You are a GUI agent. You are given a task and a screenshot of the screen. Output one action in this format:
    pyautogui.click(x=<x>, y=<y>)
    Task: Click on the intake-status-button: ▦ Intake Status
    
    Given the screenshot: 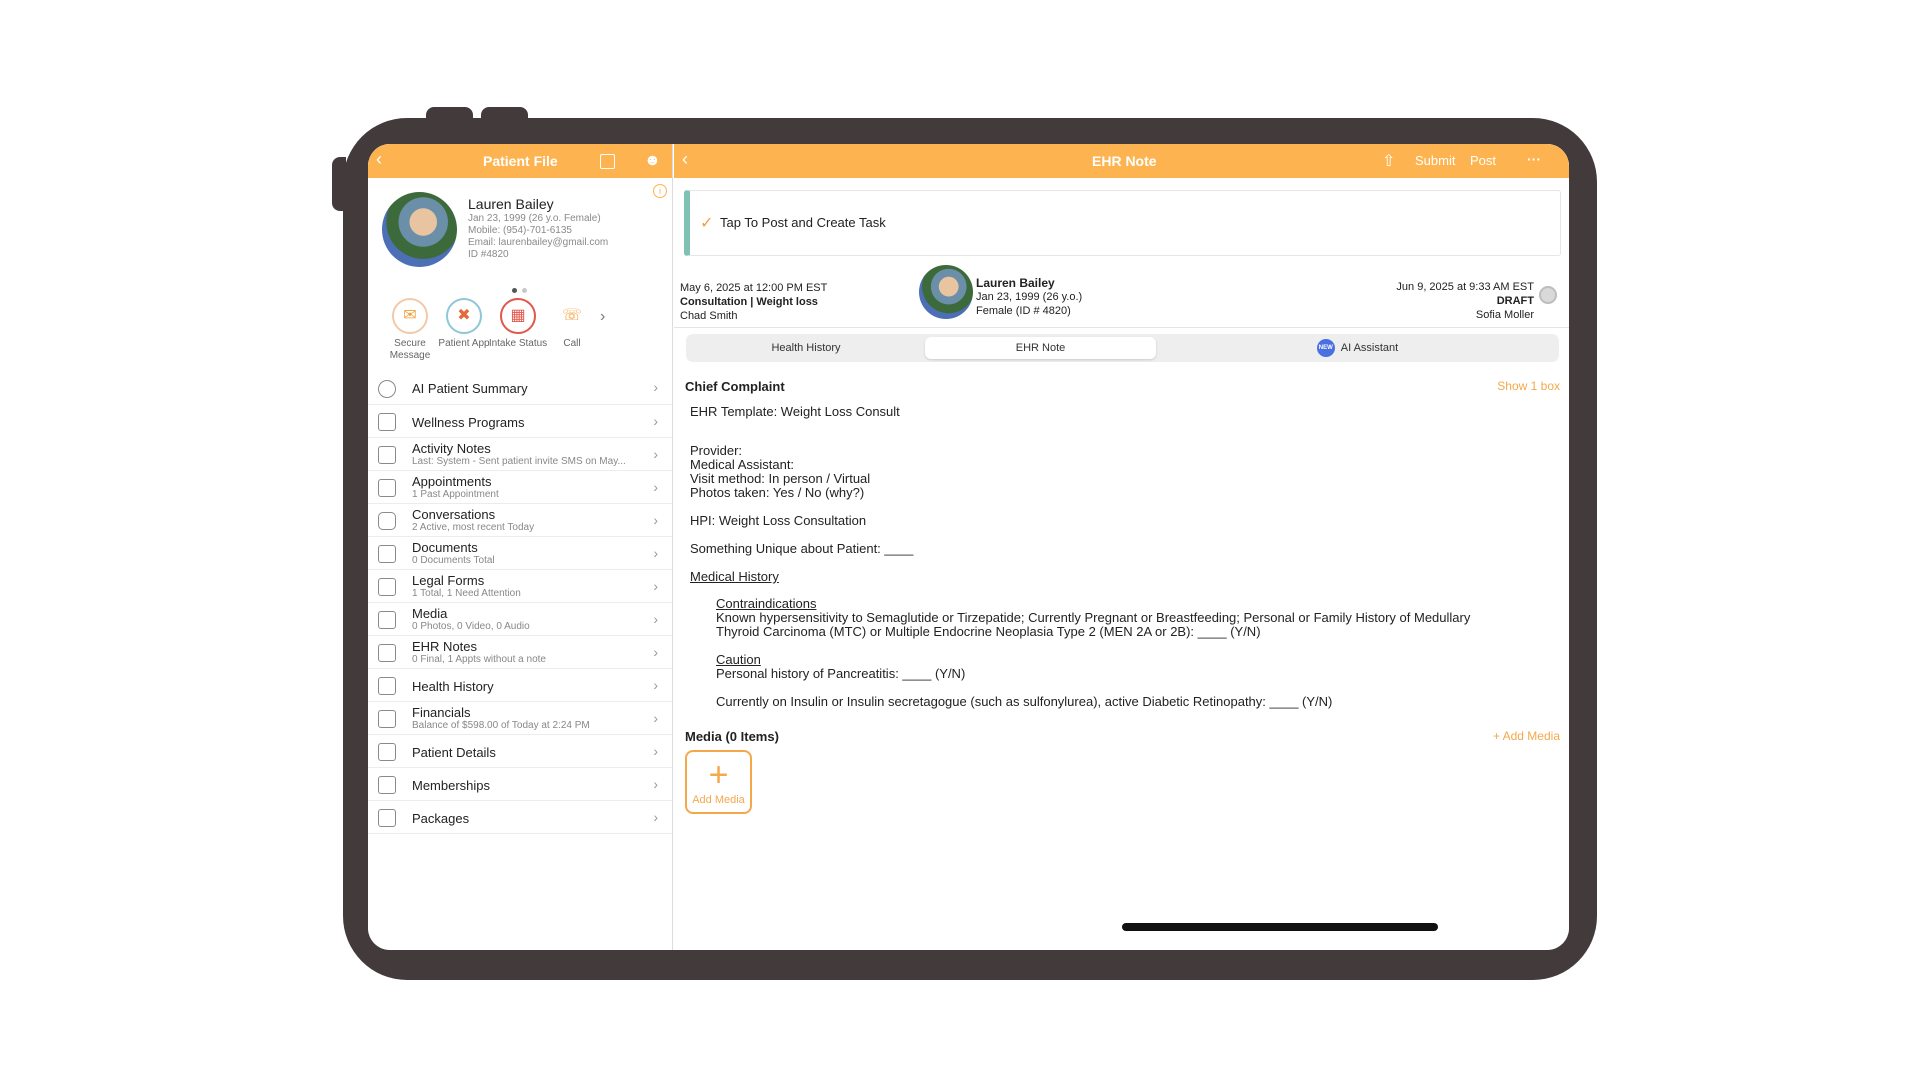 What is the action you would take?
    pyautogui.click(x=518, y=324)
    